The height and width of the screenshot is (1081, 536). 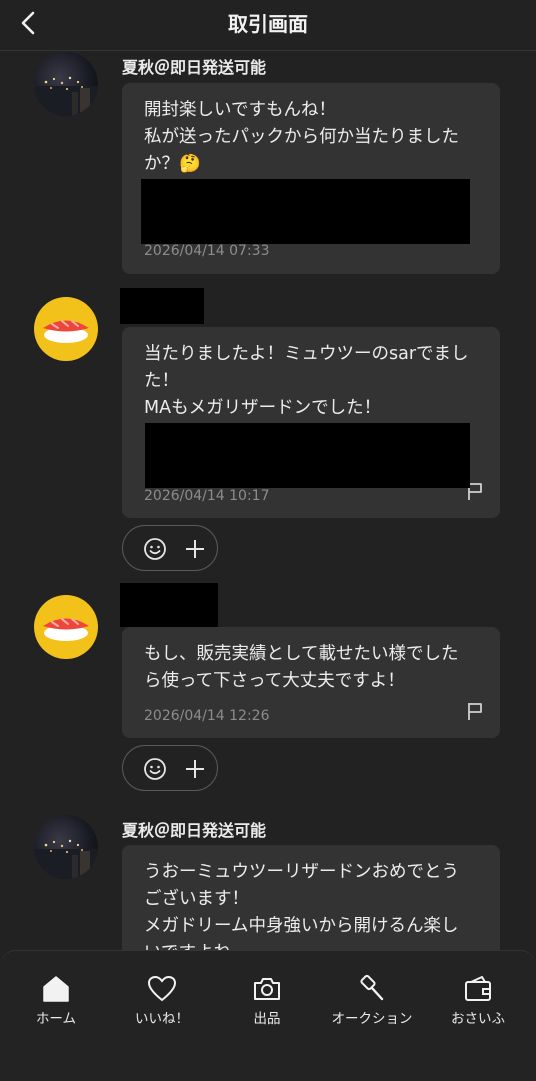 I want to click on bottom-nav: ホーム いいね！ 出品 オークション おさいふ, so click(x=268, y=1015).